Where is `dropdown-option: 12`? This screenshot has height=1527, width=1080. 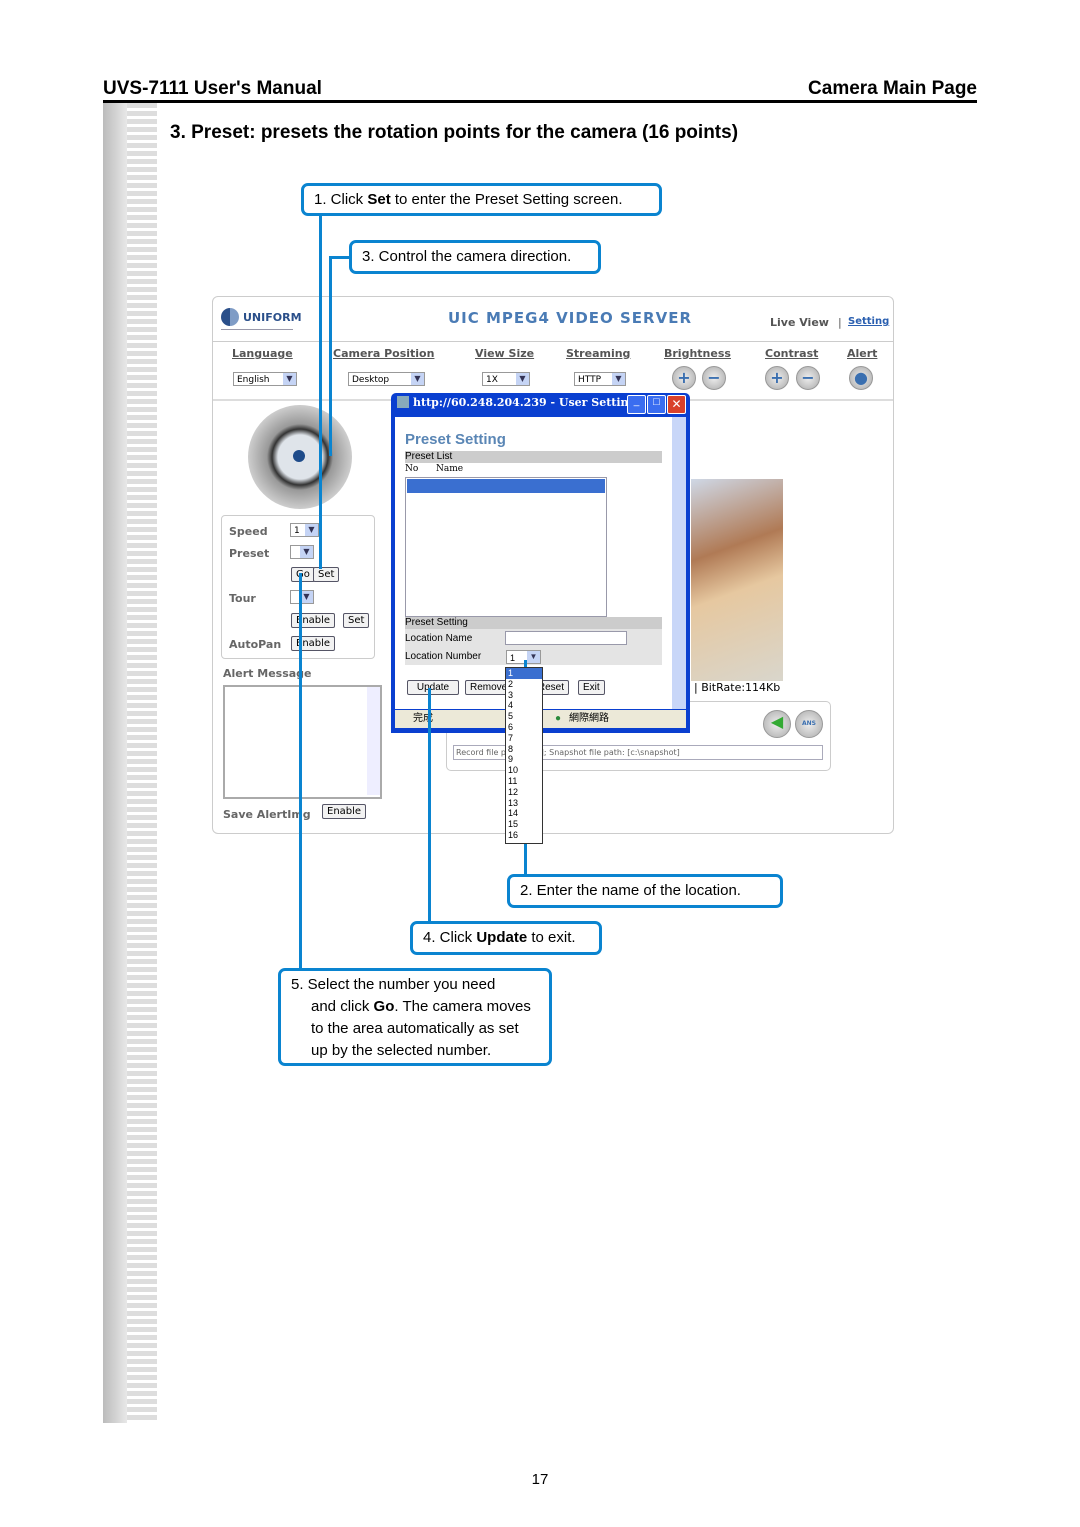 dropdown-option: 12 is located at coordinates (524, 792).